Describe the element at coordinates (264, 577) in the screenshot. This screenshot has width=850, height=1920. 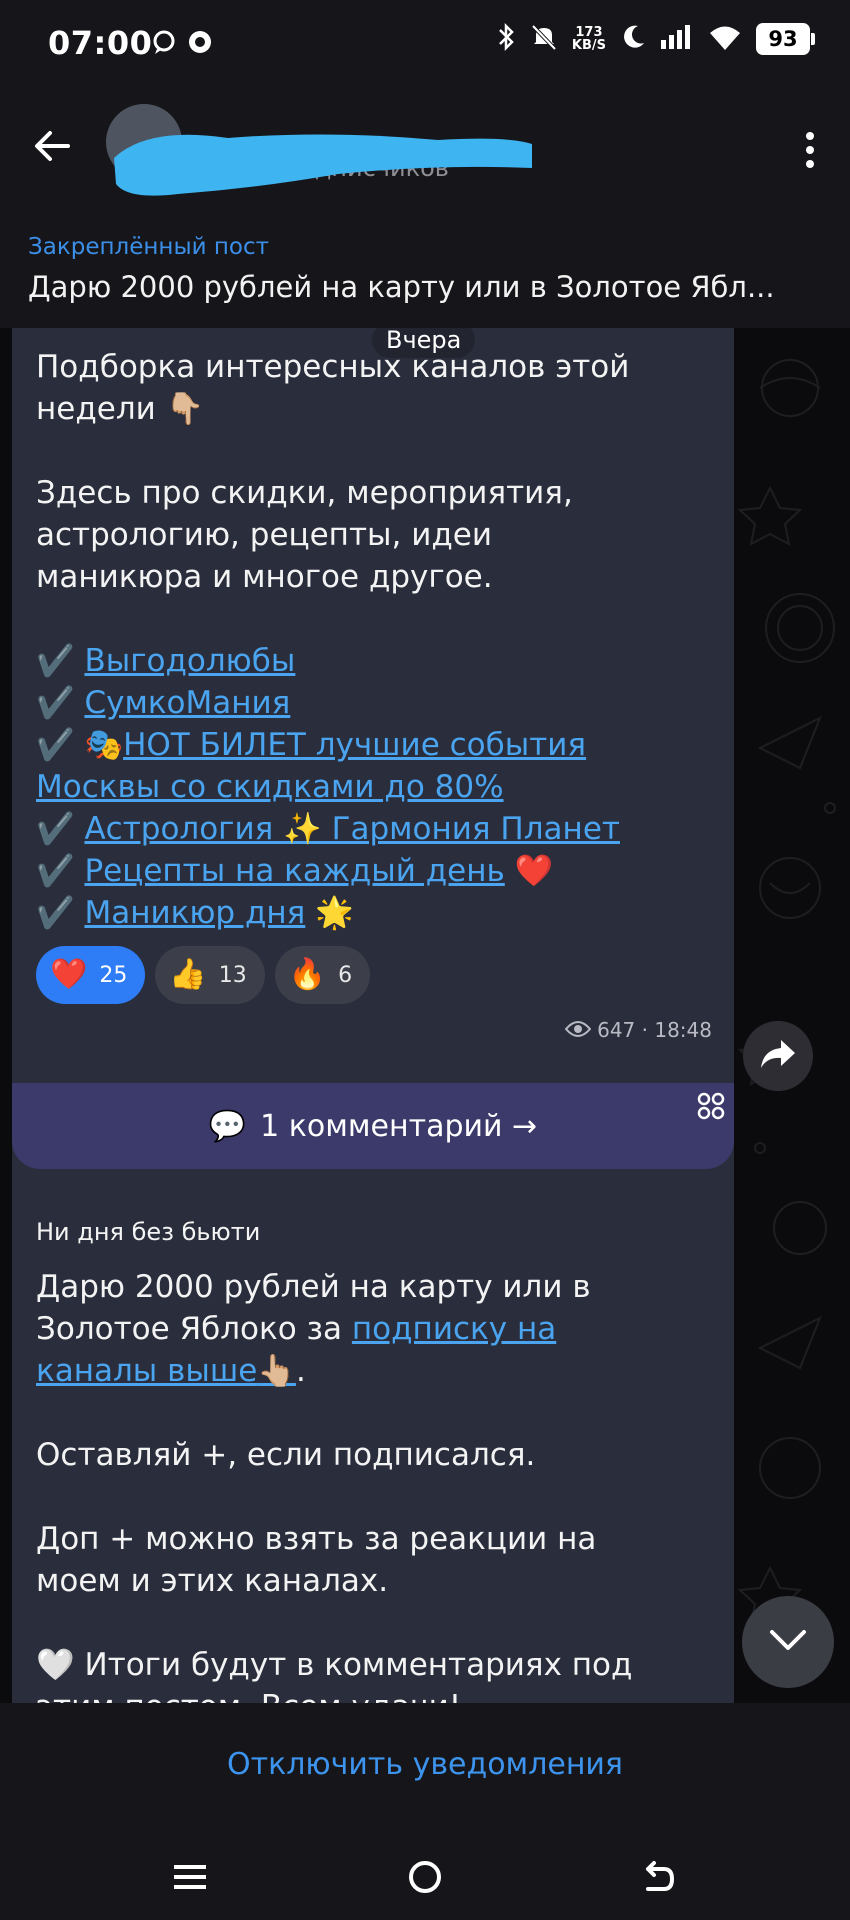
I see `post1-line: маникюра и многое другое.` at that location.